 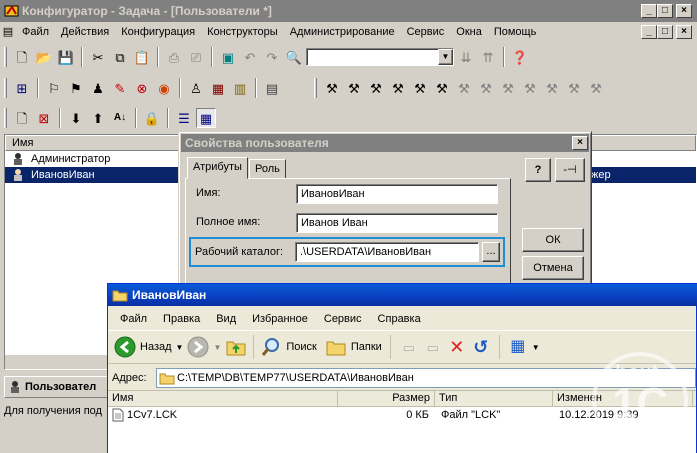 What do you see at coordinates (380, 57) in the screenshot?
I see `search-combobox: ▼` at bounding box center [380, 57].